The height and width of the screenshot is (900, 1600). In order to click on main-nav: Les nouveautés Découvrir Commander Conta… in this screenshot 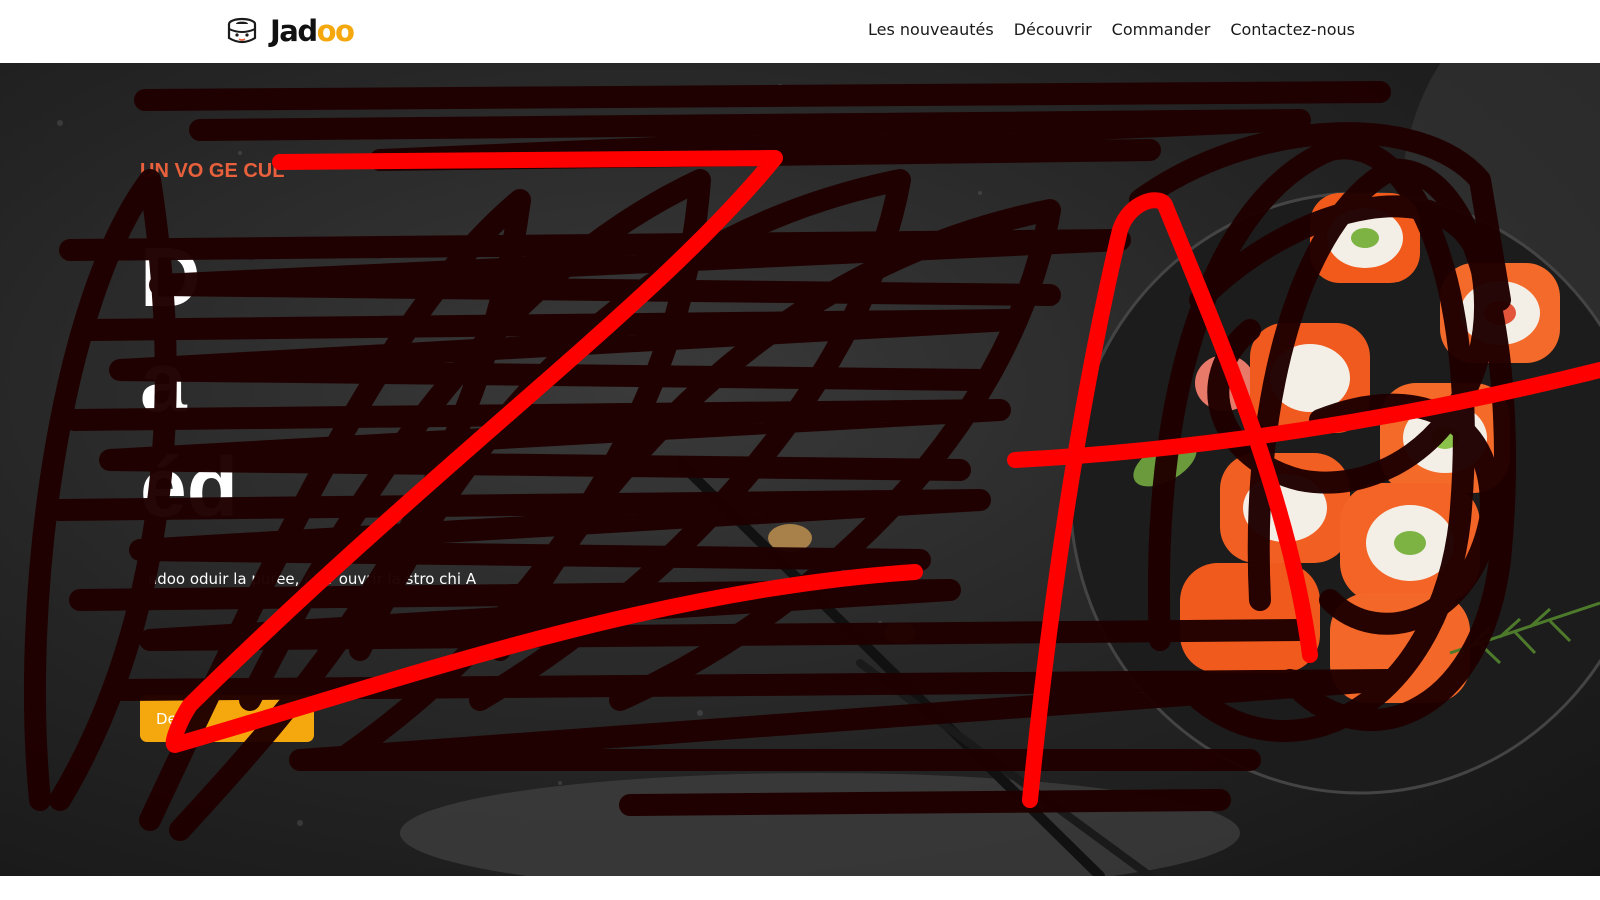, I will do `click(1111, 29)`.